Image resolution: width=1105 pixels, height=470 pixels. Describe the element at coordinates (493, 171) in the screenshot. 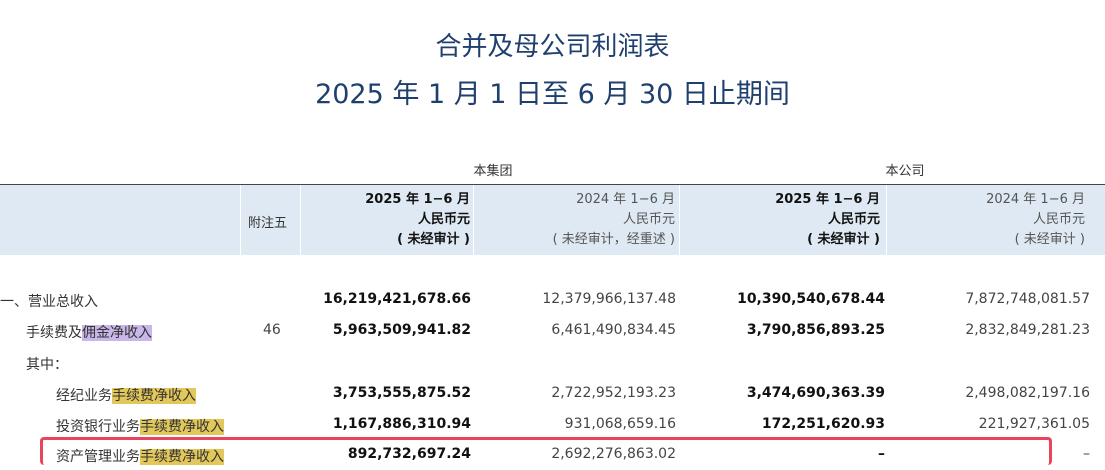

I see `group-header-group: 本集团` at that location.